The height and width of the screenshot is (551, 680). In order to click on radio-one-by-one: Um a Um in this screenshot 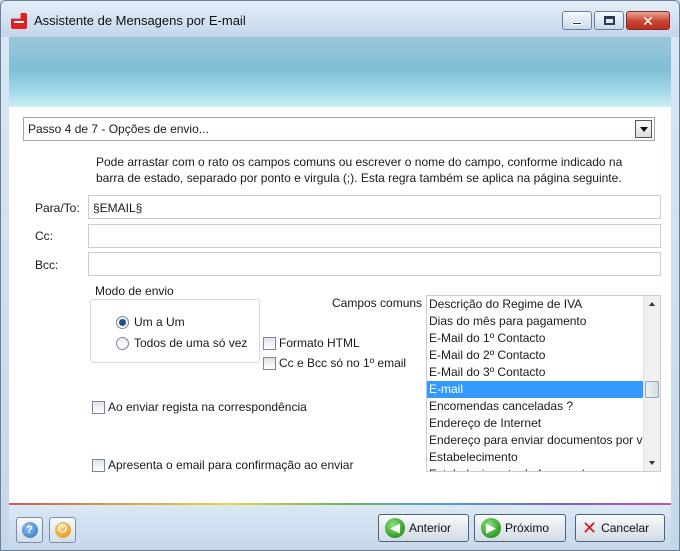, I will do `click(150, 322)`.